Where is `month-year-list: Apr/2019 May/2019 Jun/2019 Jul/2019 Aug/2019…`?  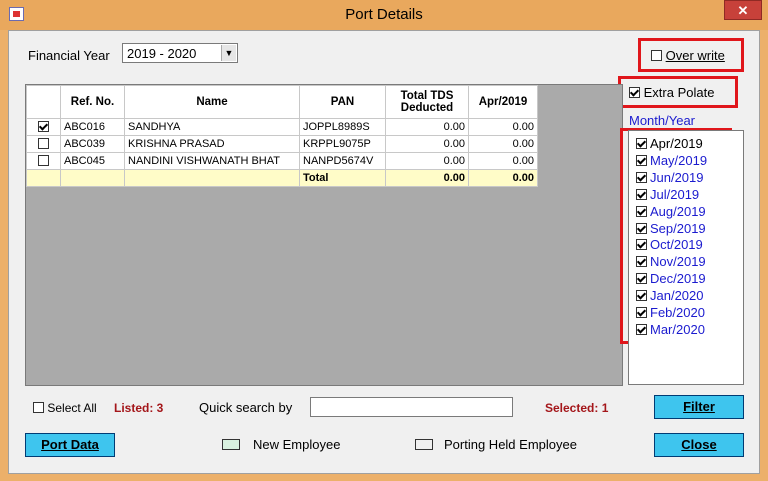 month-year-list: Apr/2019 May/2019 Jun/2019 Jul/2019 Aug/2019… is located at coordinates (686, 257).